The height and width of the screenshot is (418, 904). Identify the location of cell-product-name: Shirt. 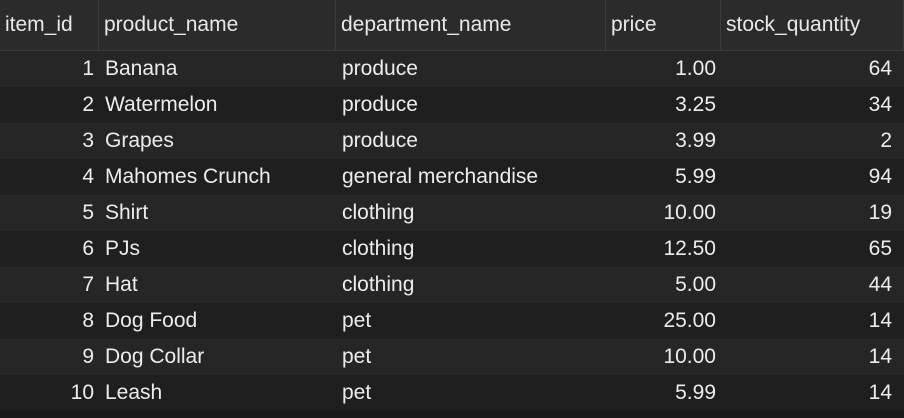
(217, 213).